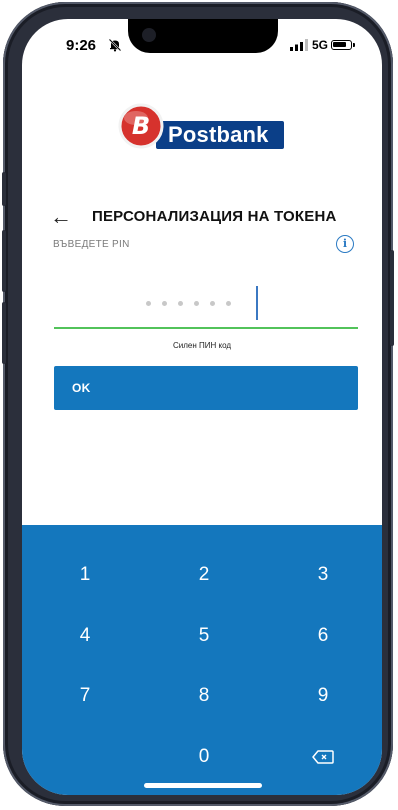 This screenshot has height=810, width=398. What do you see at coordinates (345, 244) in the screenshot?
I see `info-icon: i` at bounding box center [345, 244].